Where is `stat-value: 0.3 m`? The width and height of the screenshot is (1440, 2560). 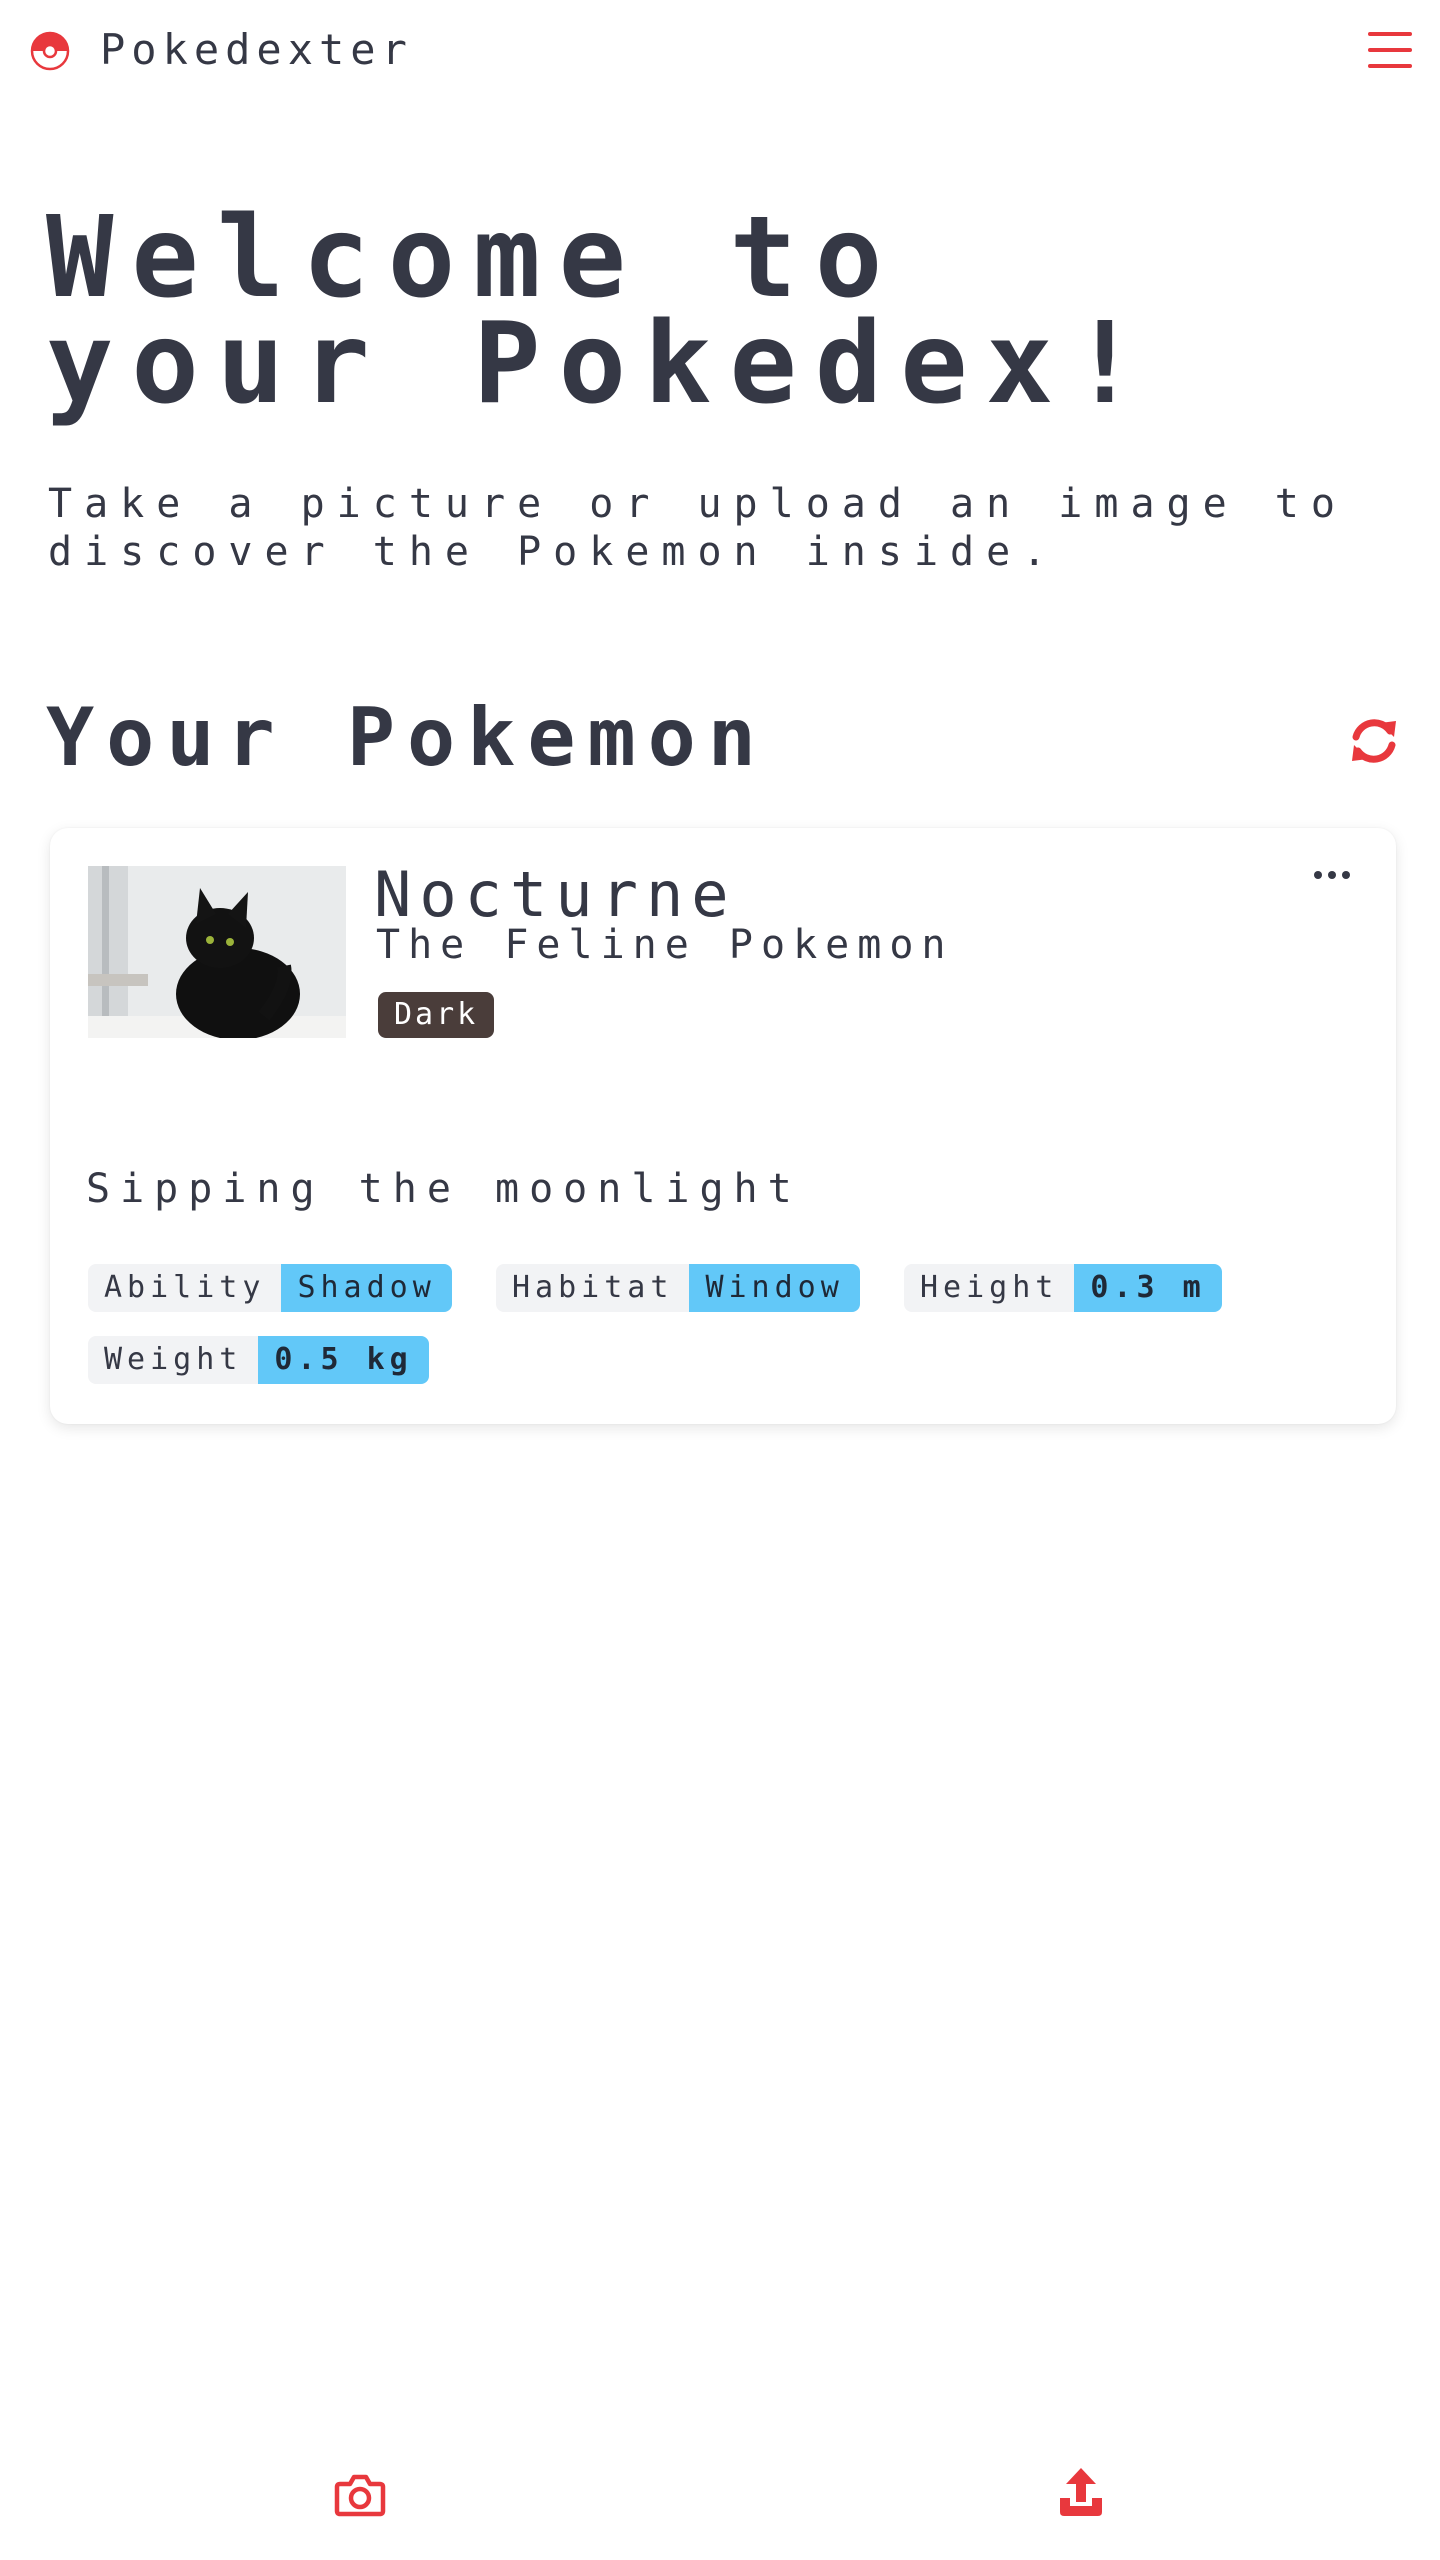
stat-value: 0.3 m is located at coordinates (1148, 1288).